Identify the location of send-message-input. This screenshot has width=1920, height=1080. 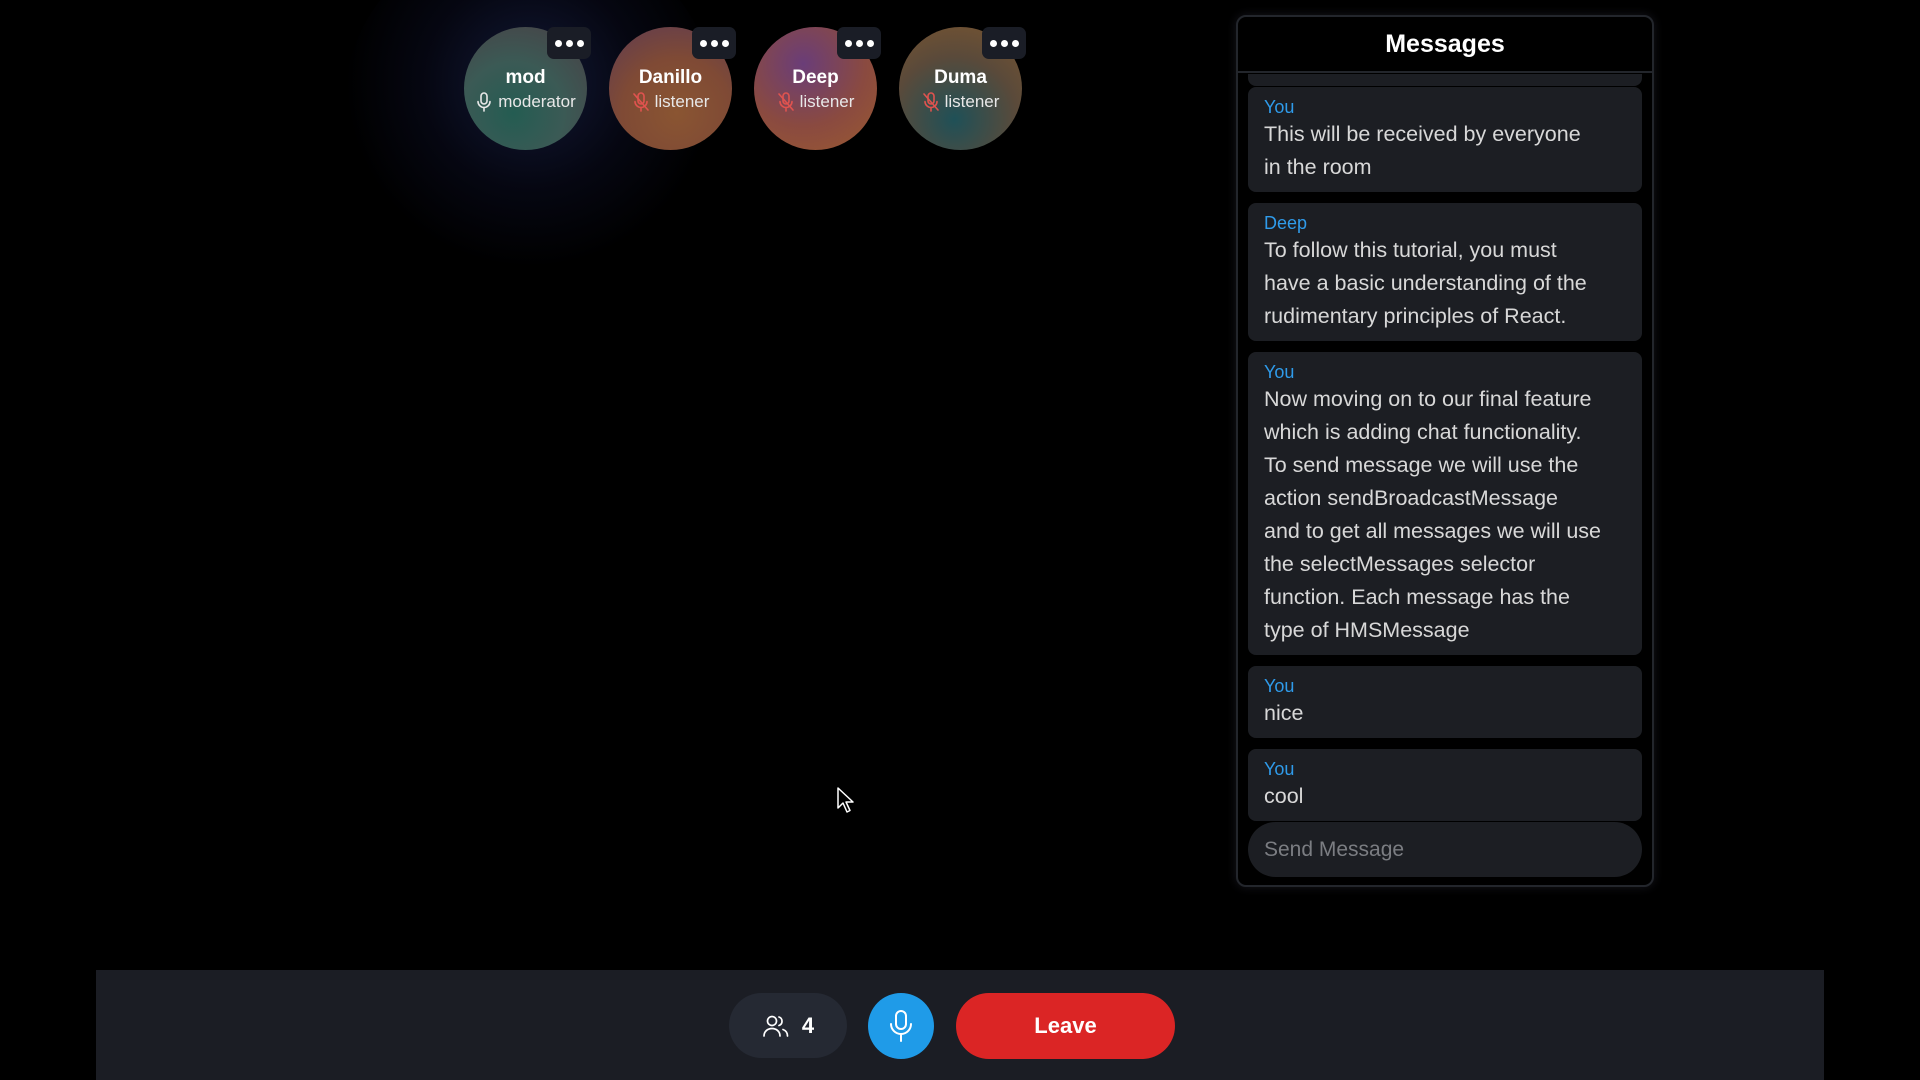
(1445, 849).